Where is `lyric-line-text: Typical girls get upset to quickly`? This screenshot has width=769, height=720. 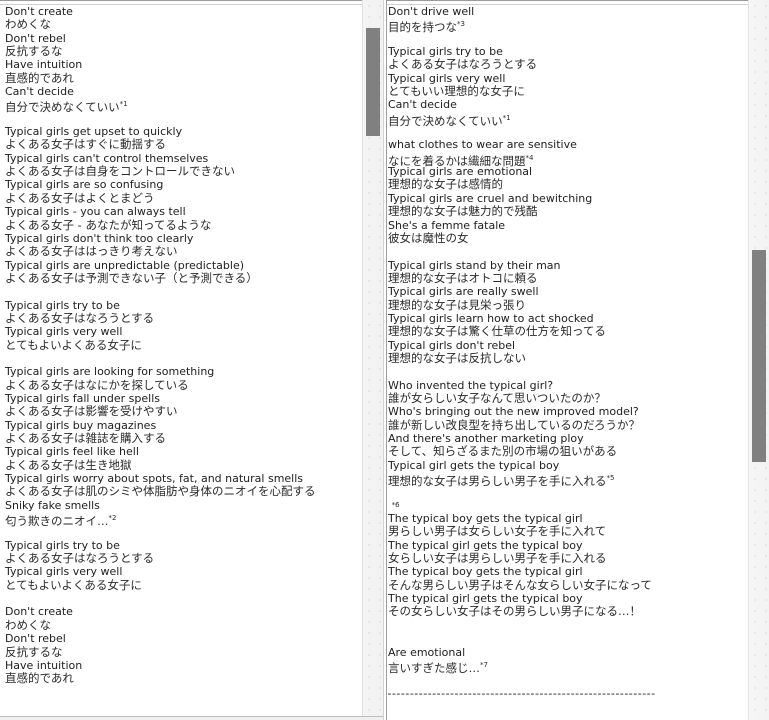
lyric-line-text: Typical girls get upset to quickly is located at coordinates (94, 132).